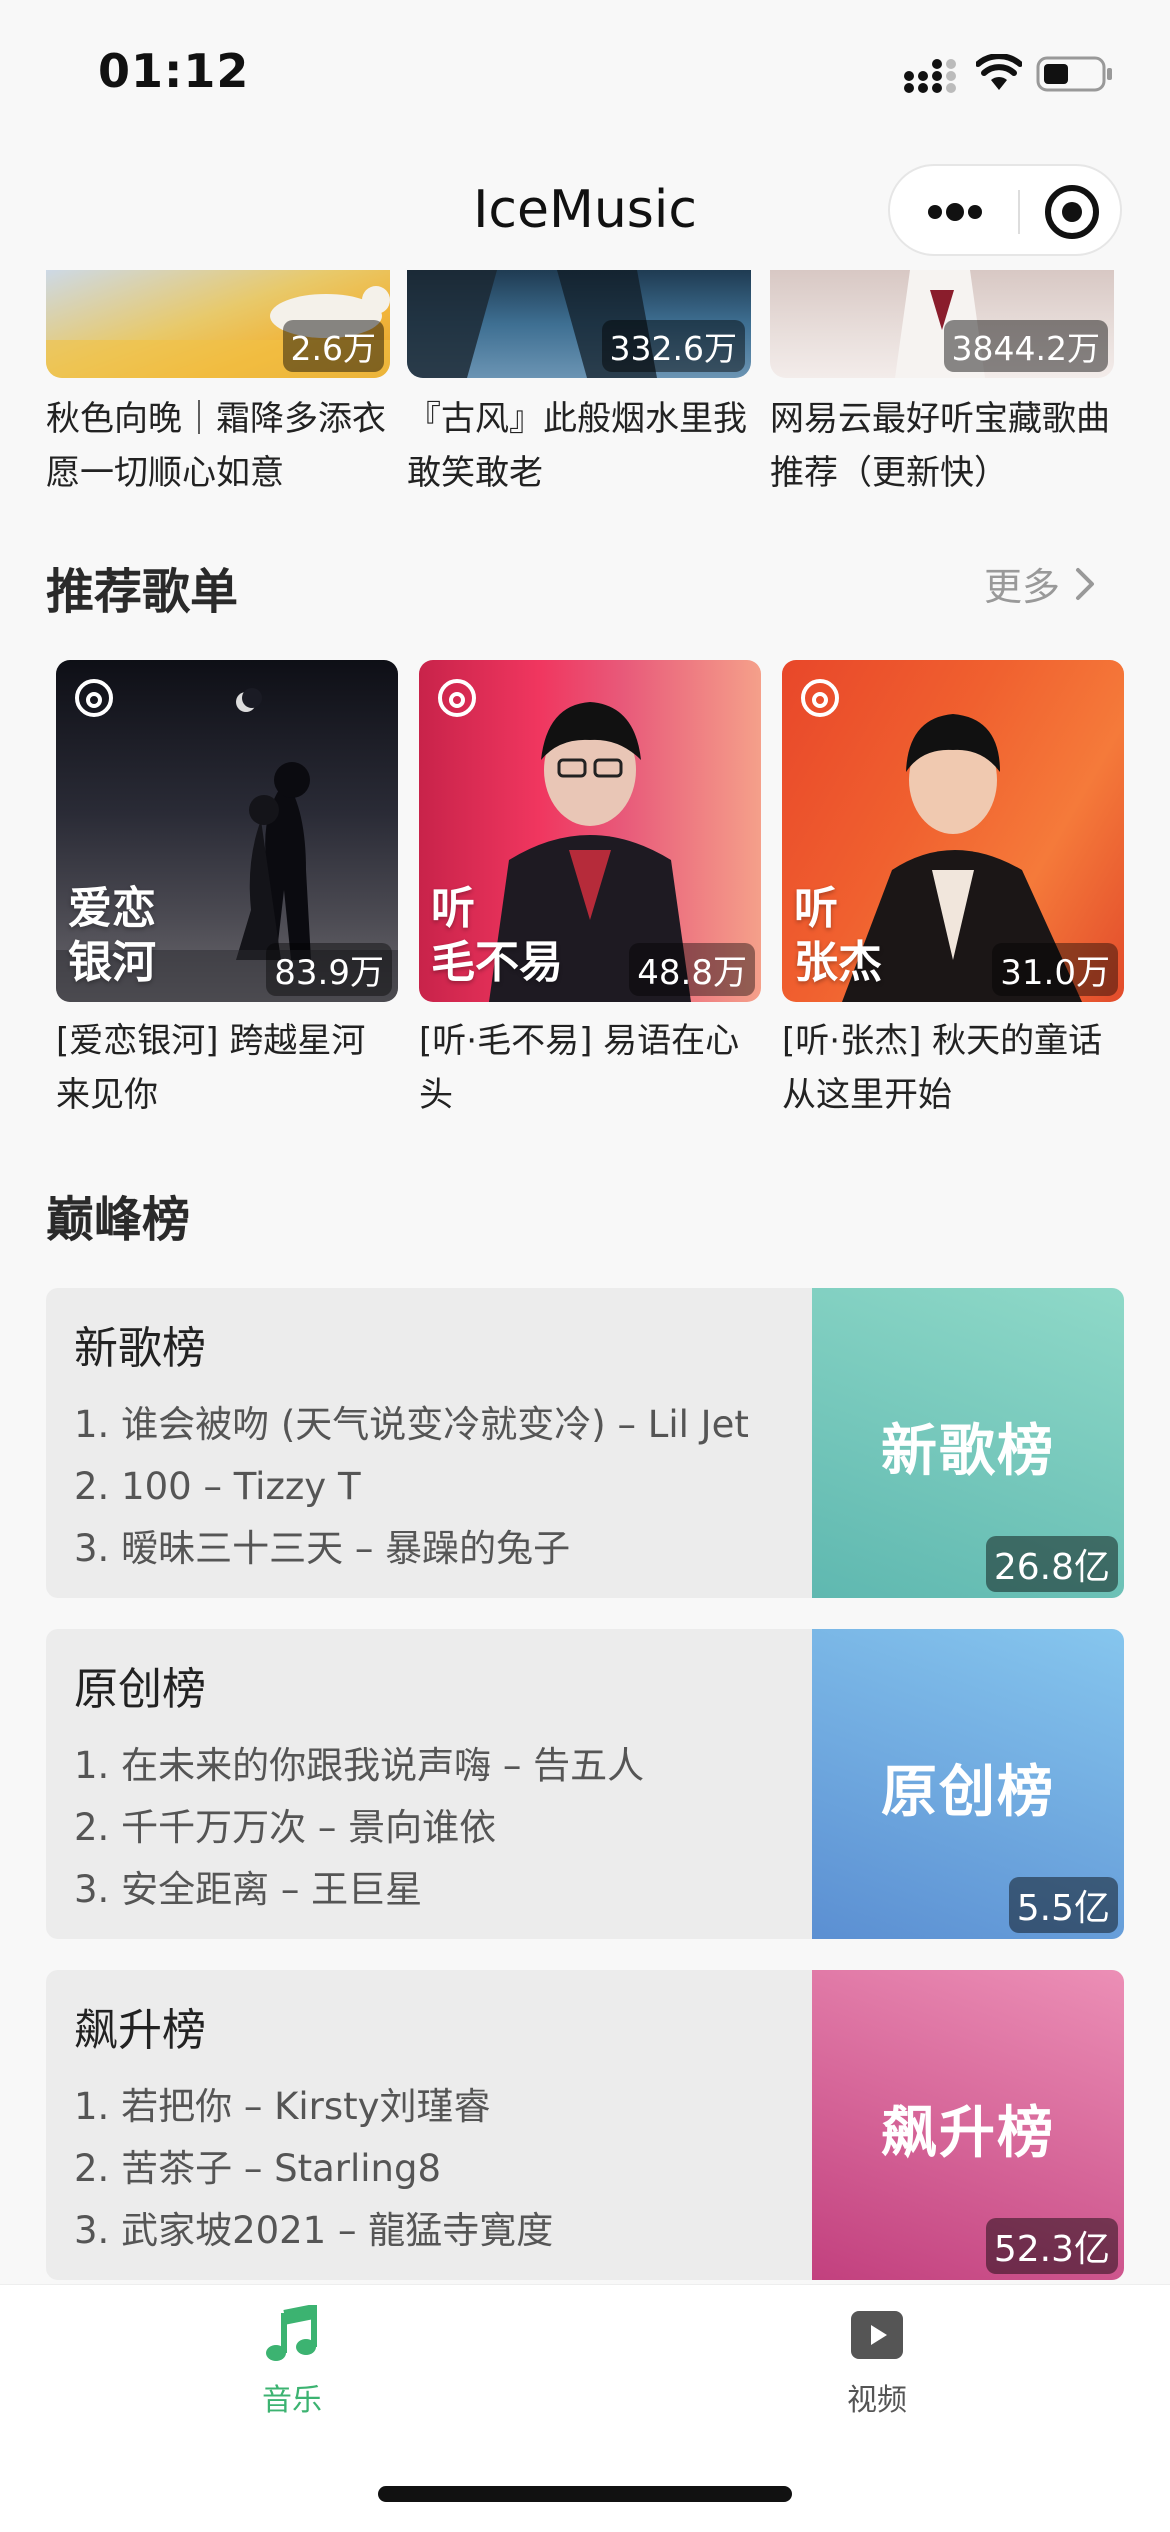 Image resolution: width=1170 pixels, height=2532 pixels. What do you see at coordinates (322, 1548) in the screenshot?
I see `rank-song: 3. 暧昧三十三天 – 暴躁的兔子` at bounding box center [322, 1548].